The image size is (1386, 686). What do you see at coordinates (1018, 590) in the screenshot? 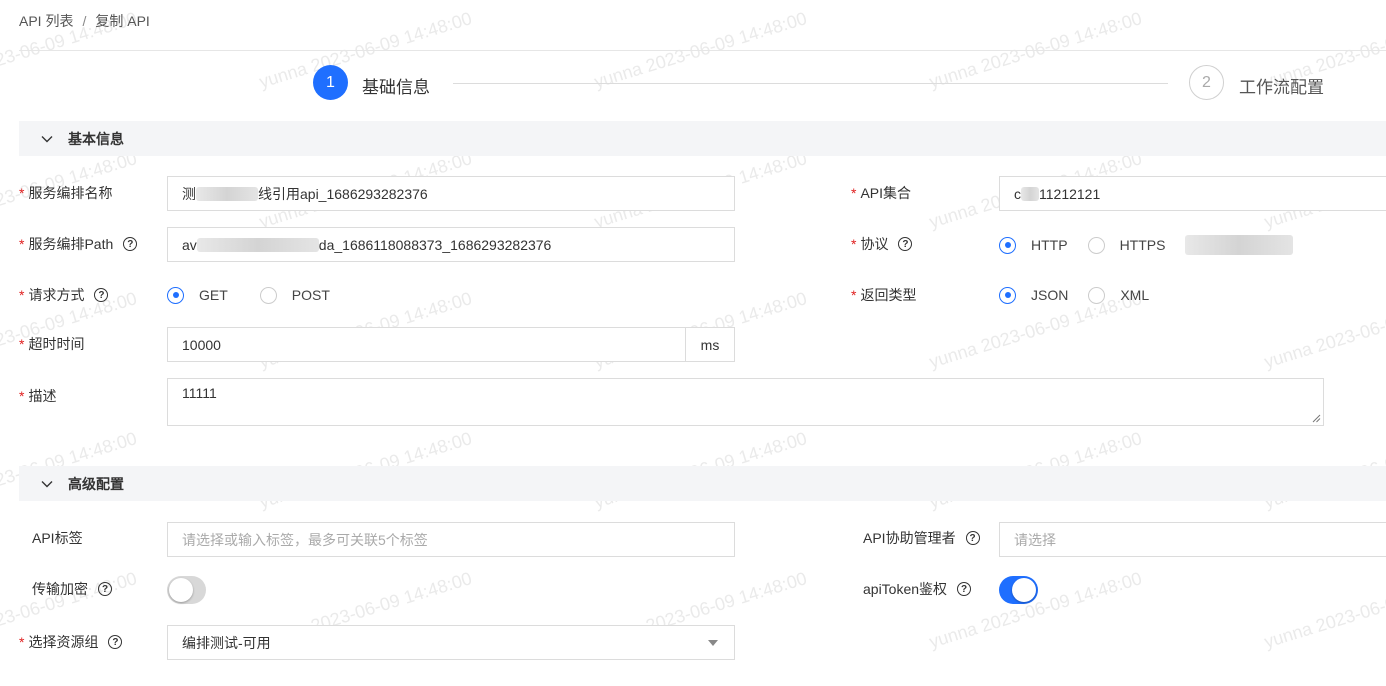
I see `api-token-auth-toggle` at bounding box center [1018, 590].